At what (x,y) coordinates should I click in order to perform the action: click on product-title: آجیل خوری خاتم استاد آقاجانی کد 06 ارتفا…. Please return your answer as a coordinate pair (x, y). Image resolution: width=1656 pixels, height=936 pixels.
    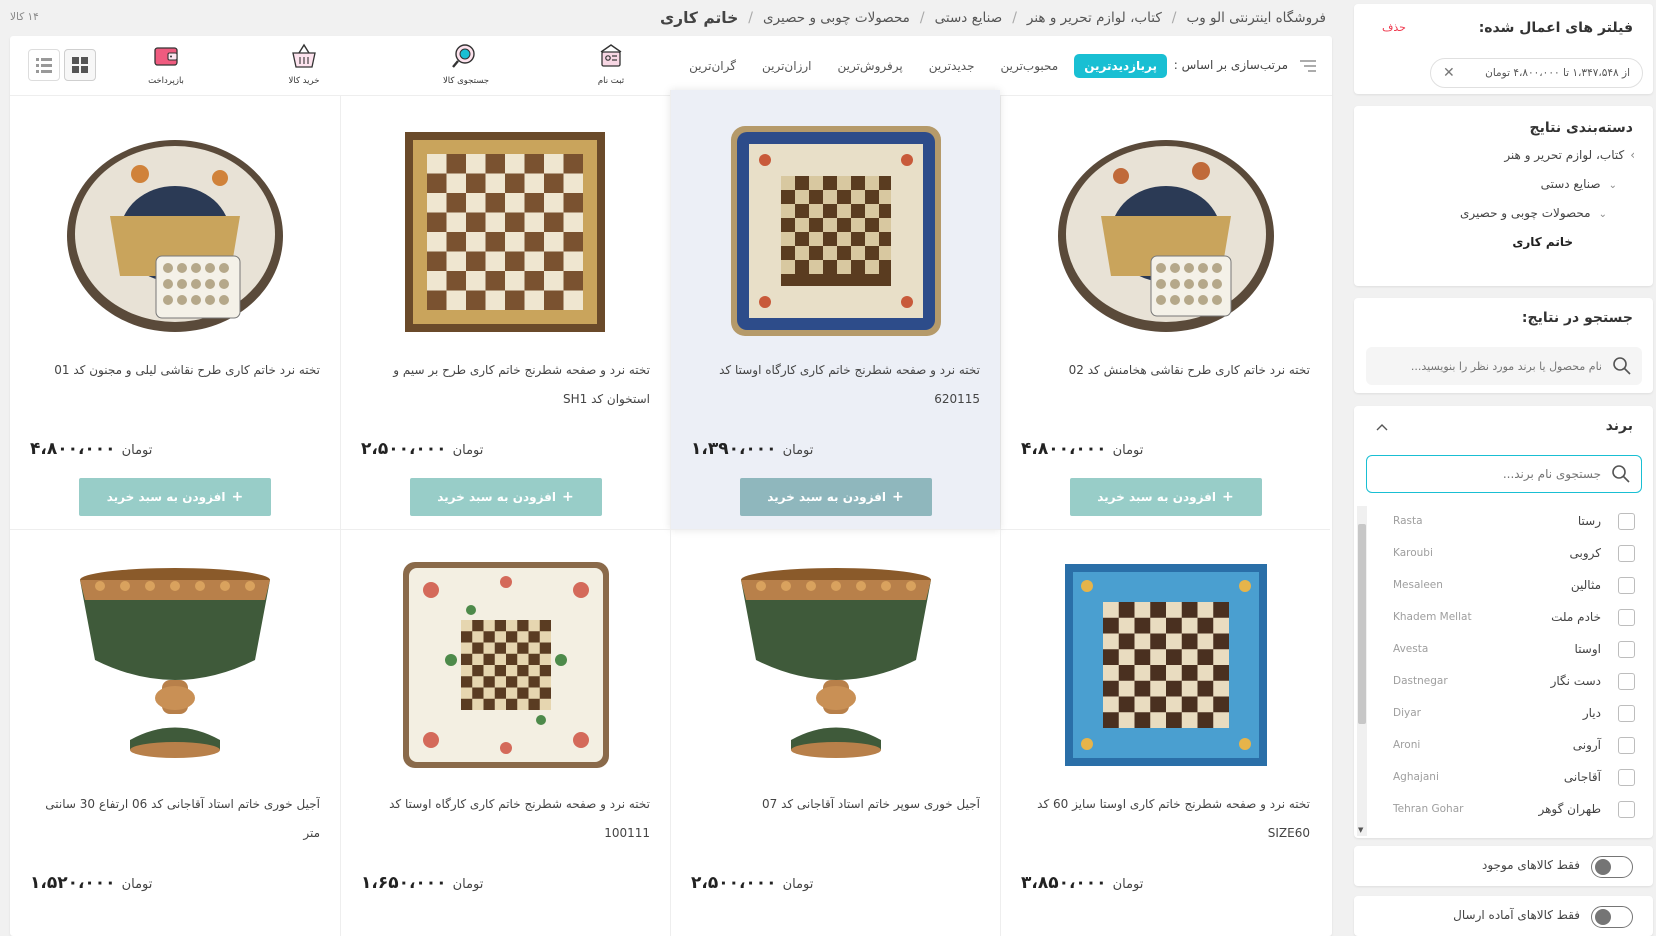
    Looking at the image, I should click on (175, 819).